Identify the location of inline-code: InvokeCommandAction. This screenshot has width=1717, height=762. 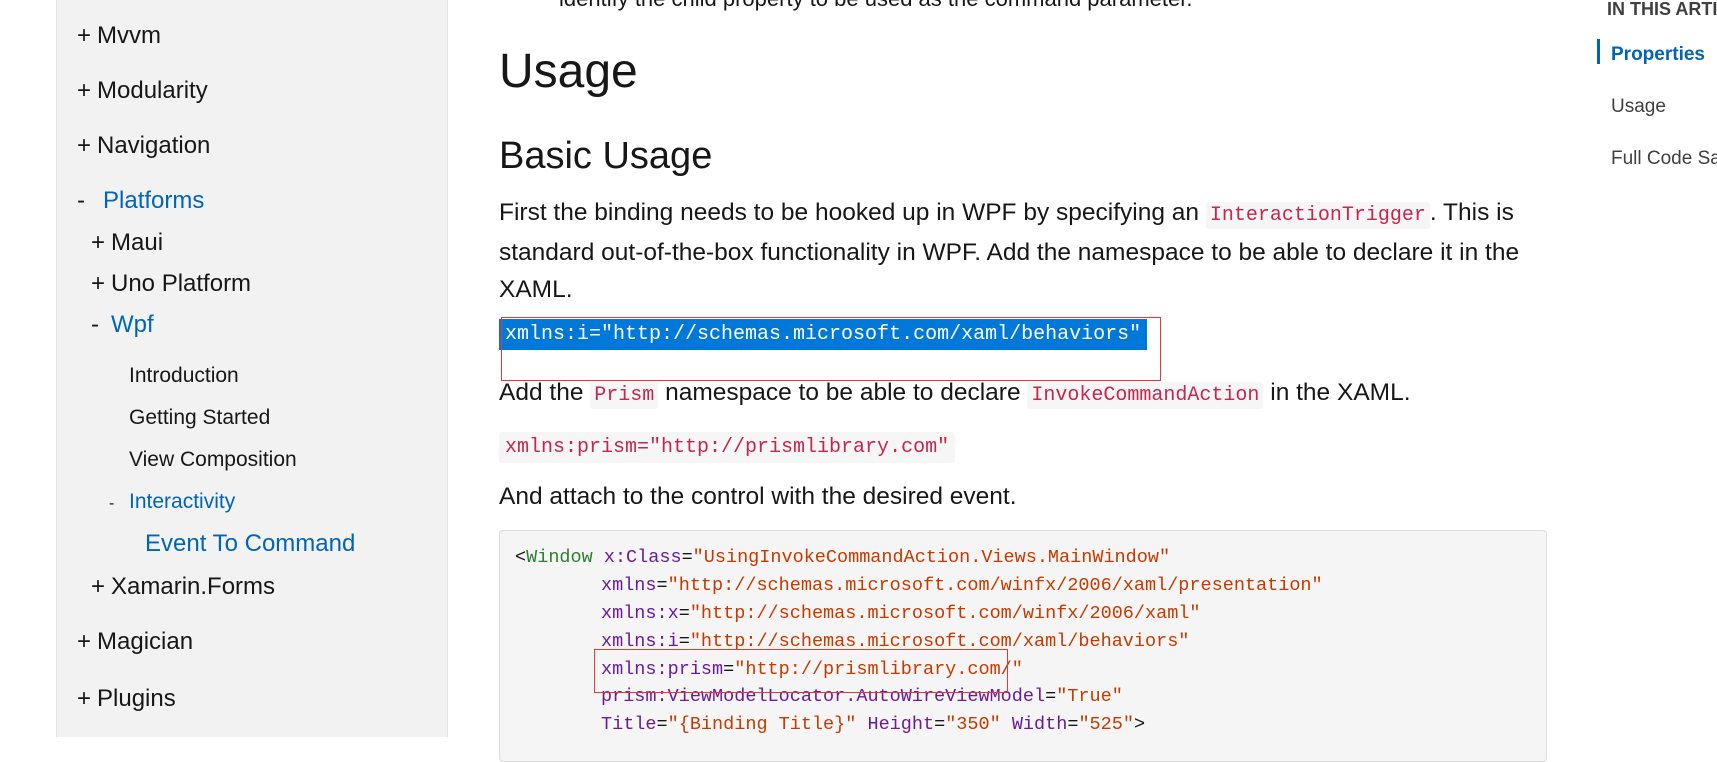
(1145, 395).